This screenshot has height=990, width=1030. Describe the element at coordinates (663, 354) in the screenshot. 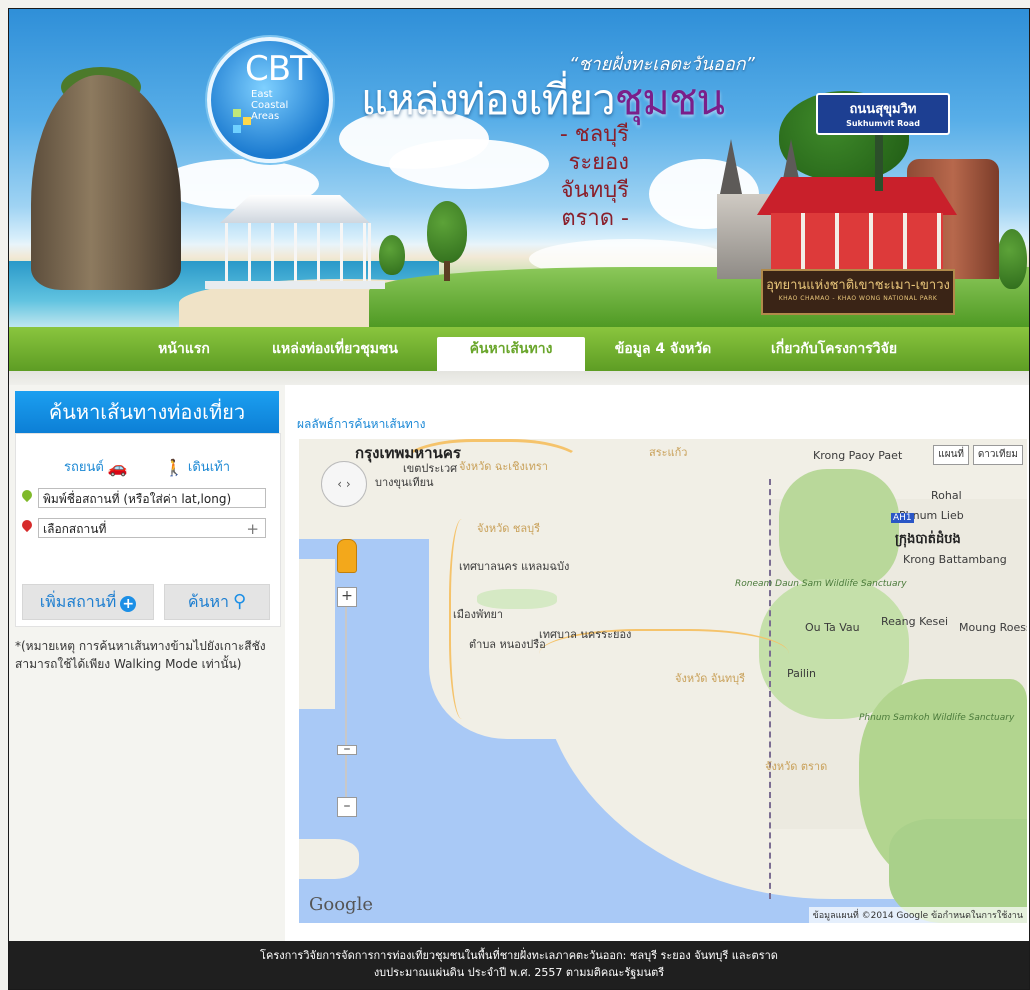

I see `nav-province-info: ข้อมูล 4 จังหวัด` at that location.